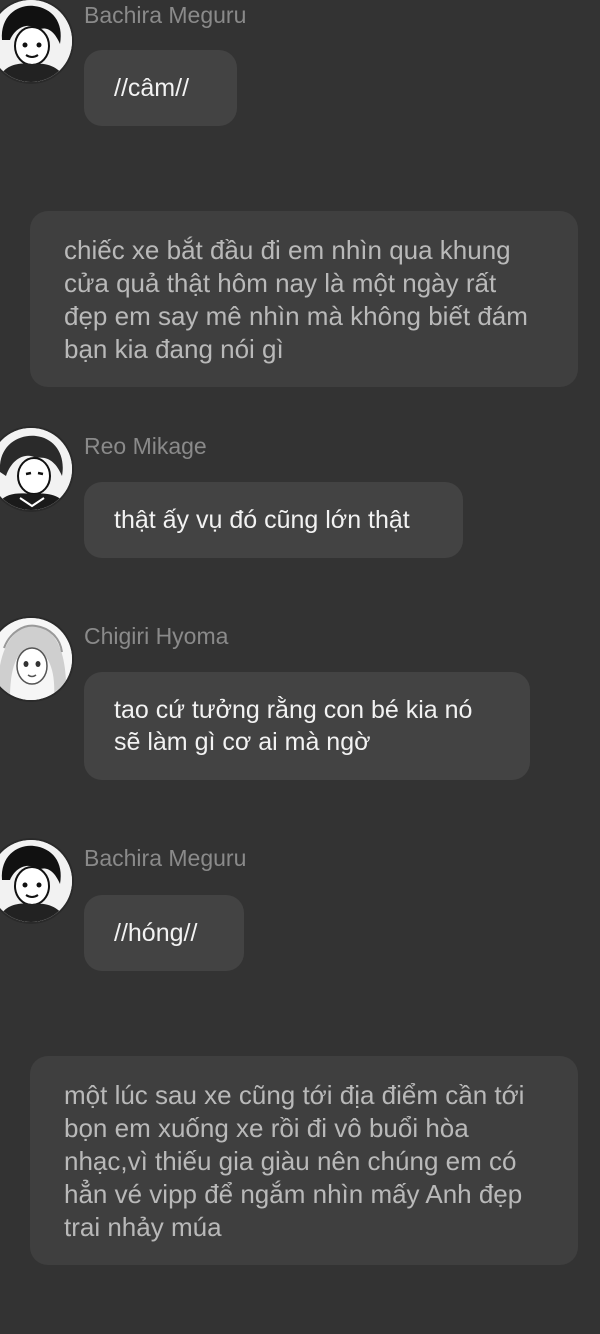 The image size is (600, 1334). What do you see at coordinates (164, 933) in the screenshot?
I see `chat-bubble-4: //hóng//` at bounding box center [164, 933].